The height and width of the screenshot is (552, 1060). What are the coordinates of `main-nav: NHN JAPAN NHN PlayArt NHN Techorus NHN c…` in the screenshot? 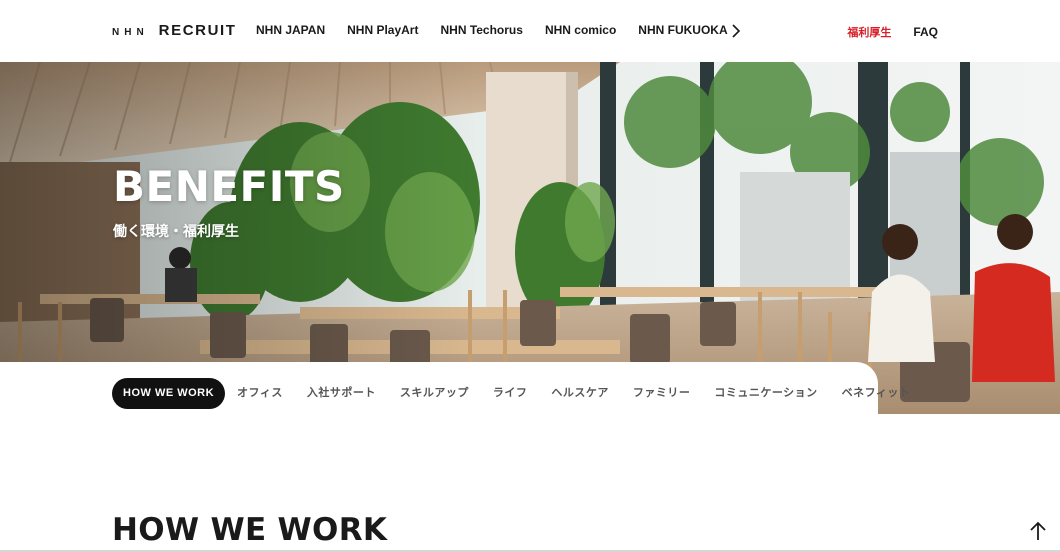 It's located at (492, 30).